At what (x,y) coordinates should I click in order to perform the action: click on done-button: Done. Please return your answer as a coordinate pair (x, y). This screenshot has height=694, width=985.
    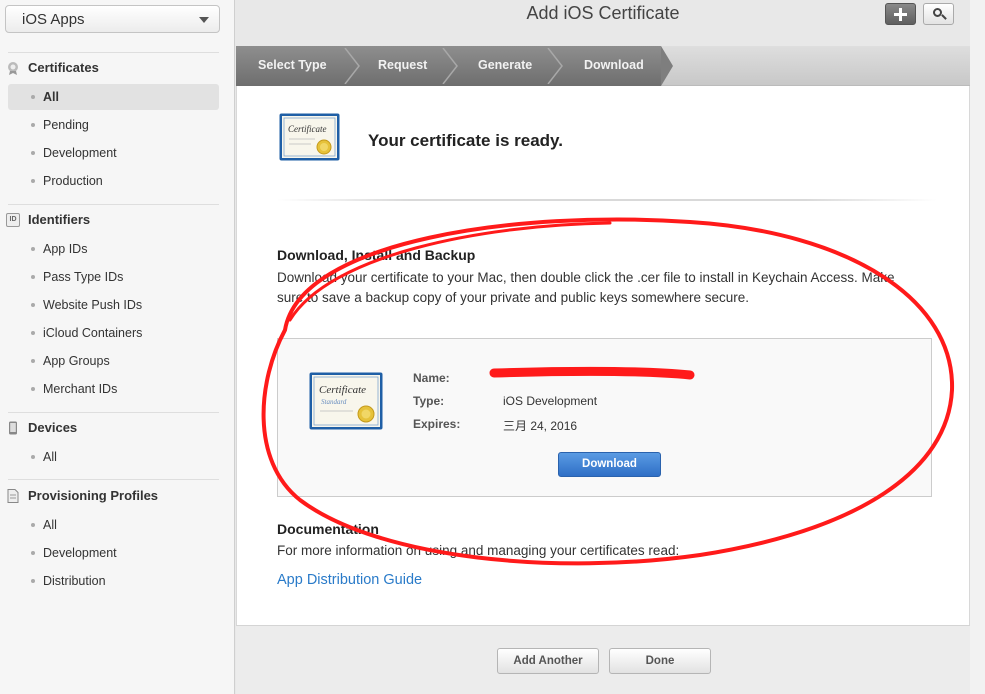
    Looking at the image, I should click on (660, 661).